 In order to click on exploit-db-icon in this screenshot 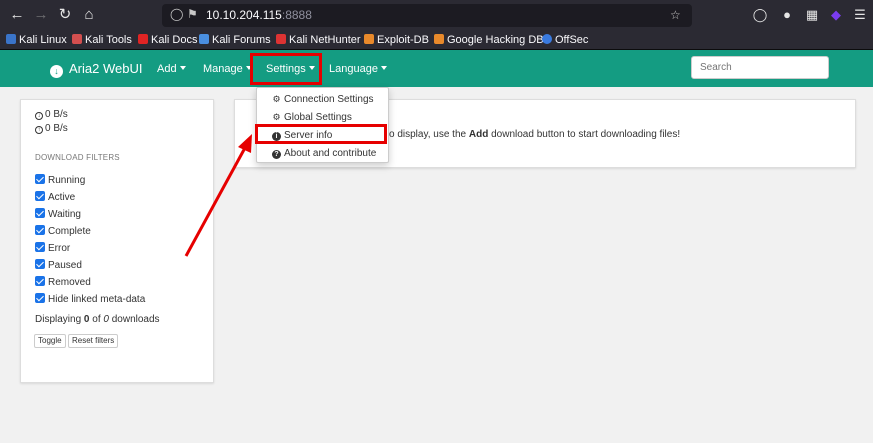, I will do `click(369, 39)`.